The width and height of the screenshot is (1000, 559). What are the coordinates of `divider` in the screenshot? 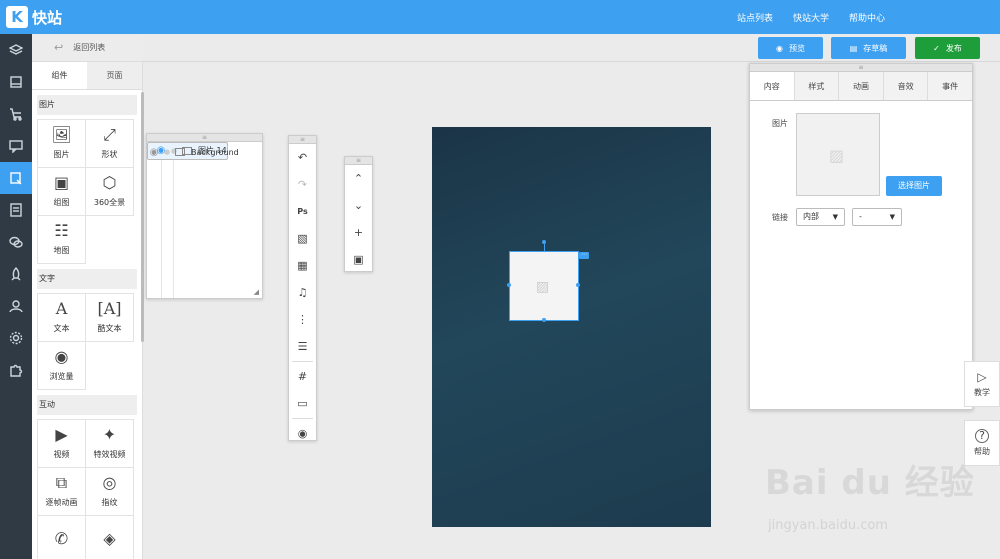 It's located at (302, 361).